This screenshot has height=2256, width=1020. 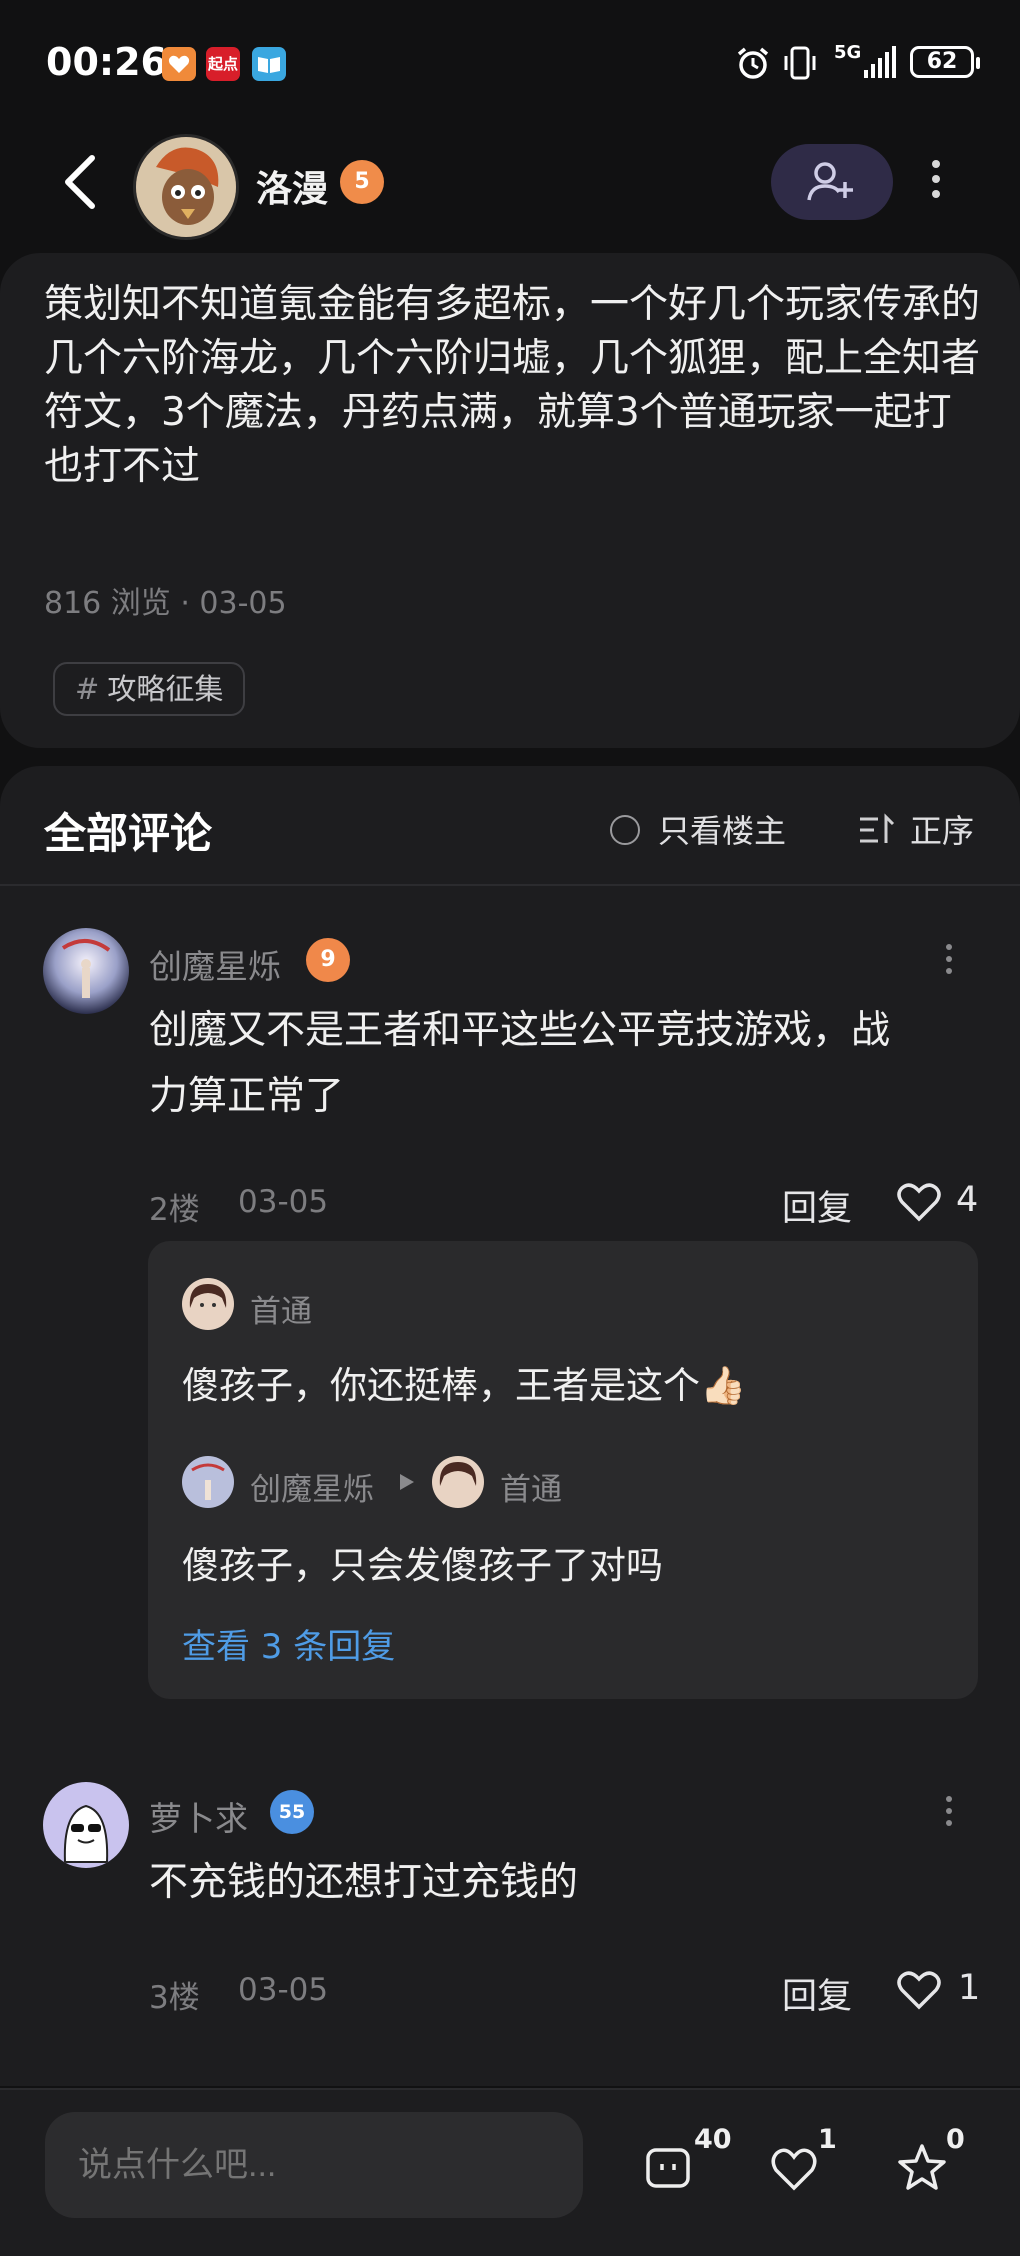 What do you see at coordinates (520, 1030) in the screenshot?
I see `comment-text: 创魔又不是王者和平这些公平竞技游戏，战` at bounding box center [520, 1030].